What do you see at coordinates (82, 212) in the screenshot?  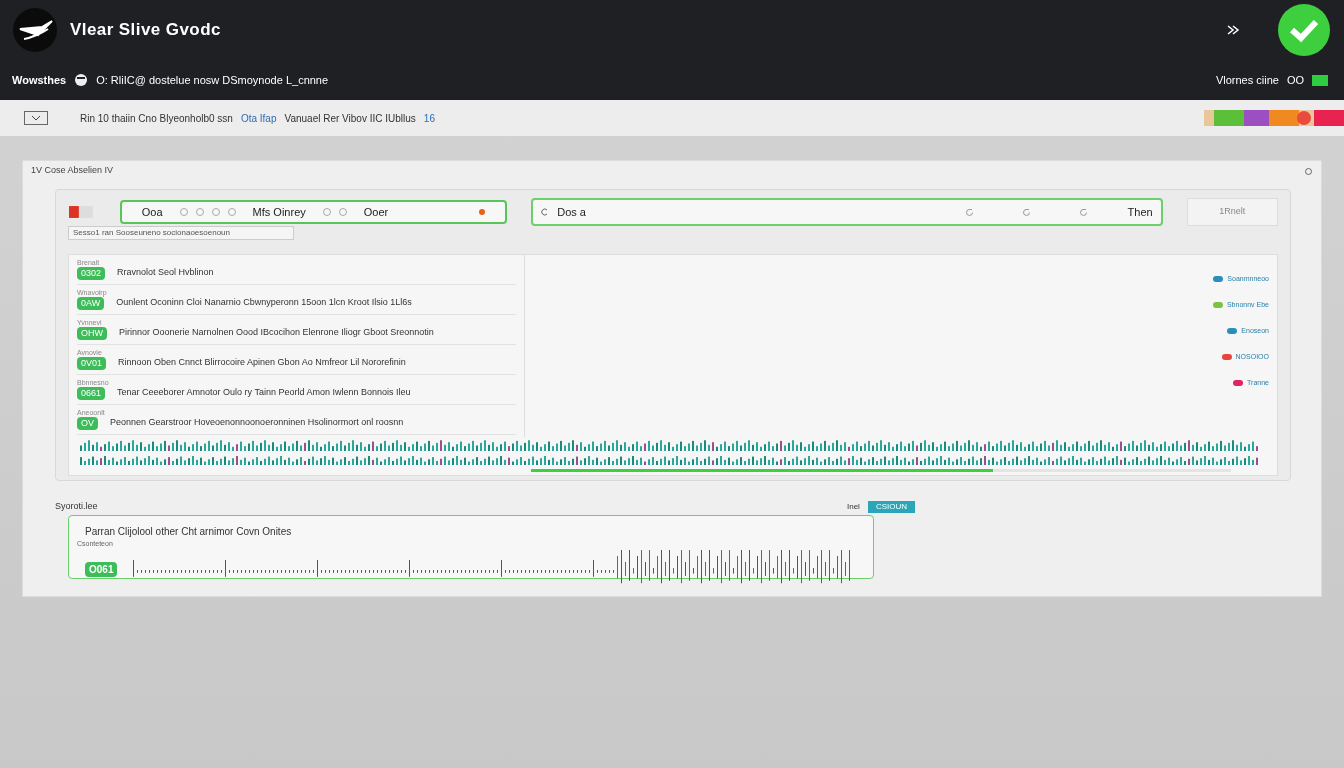 I see `flag-icon` at bounding box center [82, 212].